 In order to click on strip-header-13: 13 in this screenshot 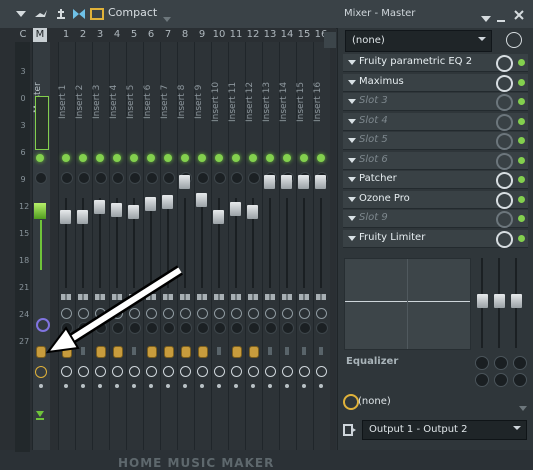, I will do `click(270, 35)`.